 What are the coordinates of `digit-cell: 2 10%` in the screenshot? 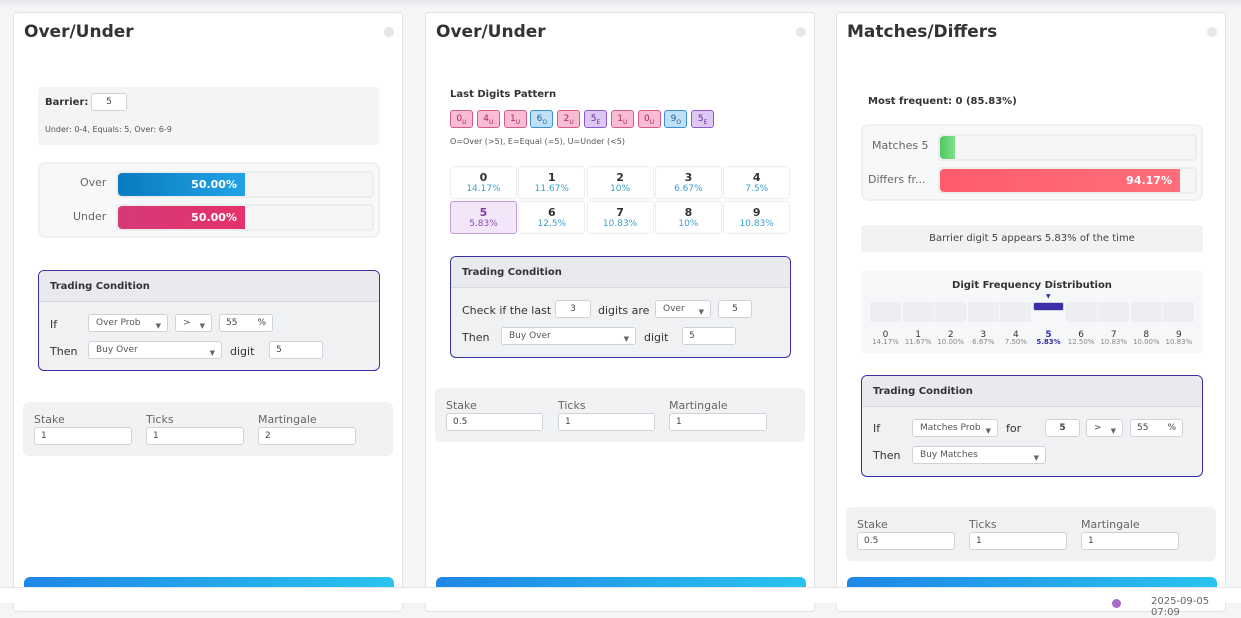 It's located at (620, 182).